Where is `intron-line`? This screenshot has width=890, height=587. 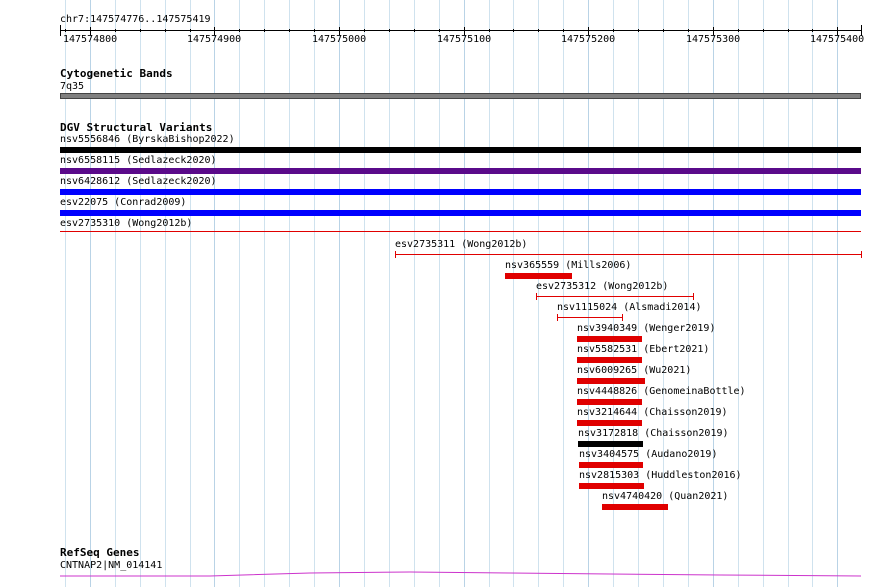 intron-line is located at coordinates (461, 574).